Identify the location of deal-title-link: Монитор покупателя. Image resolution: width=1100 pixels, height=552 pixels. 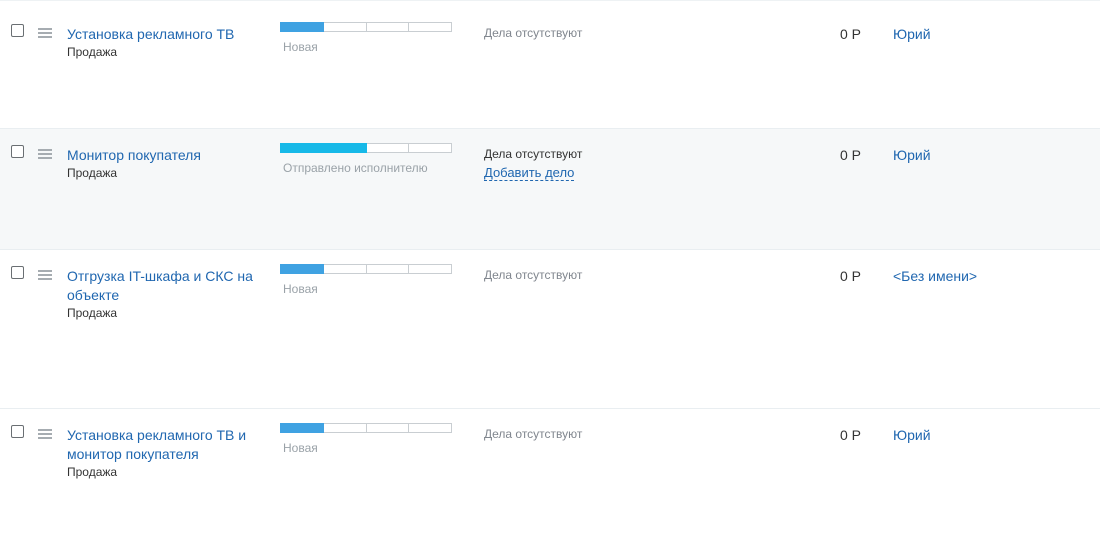
(167, 155).